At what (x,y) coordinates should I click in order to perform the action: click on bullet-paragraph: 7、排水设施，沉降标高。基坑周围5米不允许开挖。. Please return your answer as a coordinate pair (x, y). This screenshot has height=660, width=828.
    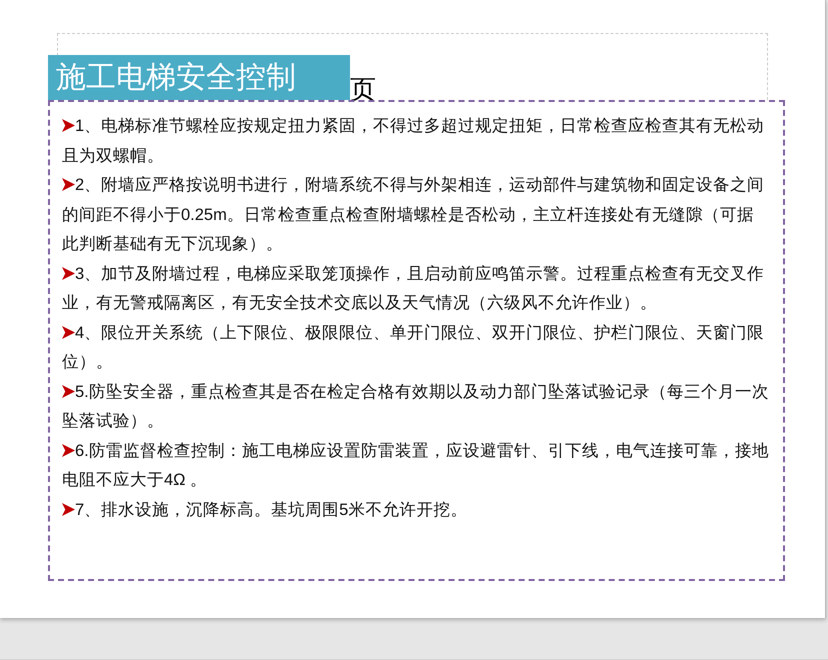
    Looking at the image, I should click on (265, 510).